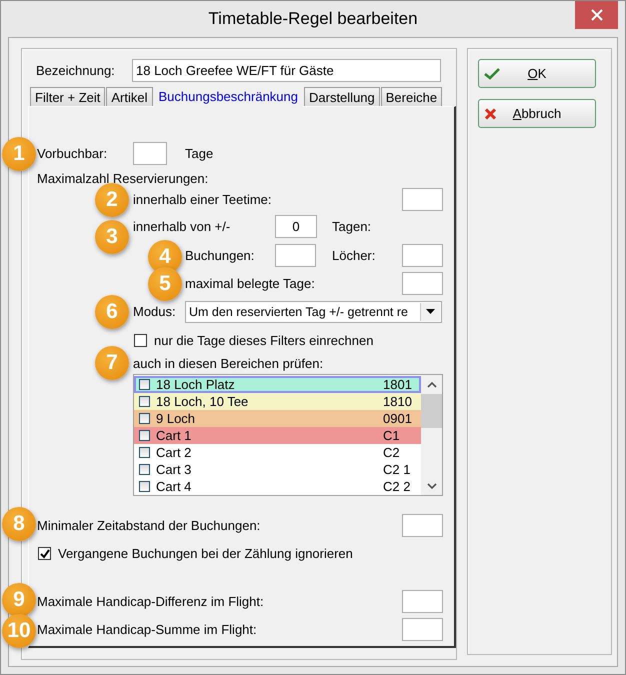 The width and height of the screenshot is (626, 675). What do you see at coordinates (19, 524) in the screenshot?
I see `callout-badge: 8` at bounding box center [19, 524].